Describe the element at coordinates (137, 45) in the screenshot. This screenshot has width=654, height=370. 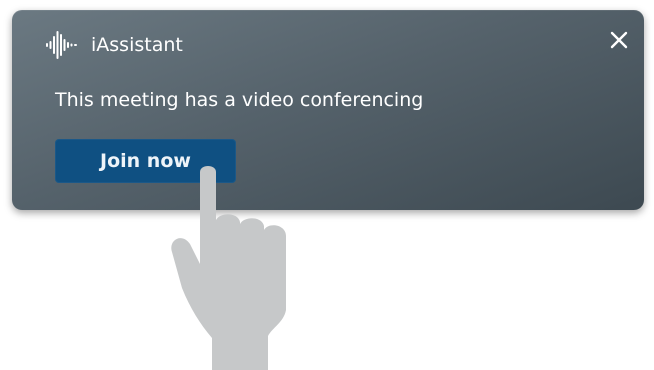
I see `app-title: iAssistant` at that location.